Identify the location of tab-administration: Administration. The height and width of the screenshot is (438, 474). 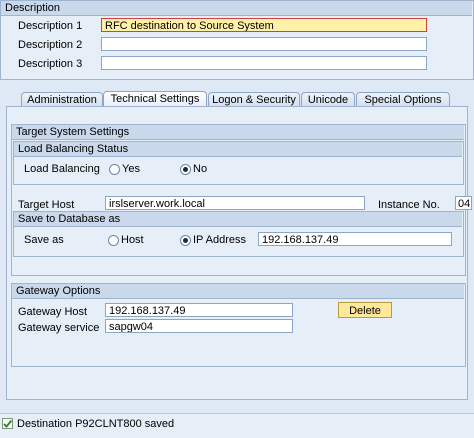
(62, 99).